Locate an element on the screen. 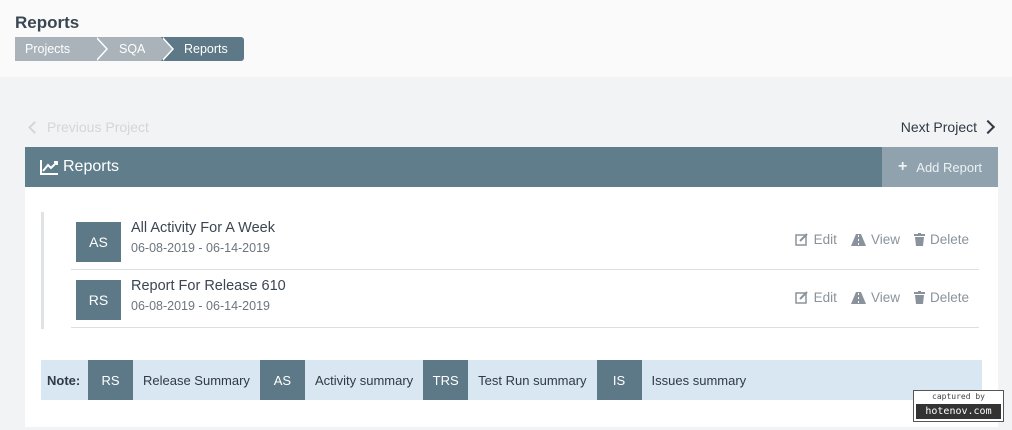  next-project-label: Next Project is located at coordinates (938, 127).